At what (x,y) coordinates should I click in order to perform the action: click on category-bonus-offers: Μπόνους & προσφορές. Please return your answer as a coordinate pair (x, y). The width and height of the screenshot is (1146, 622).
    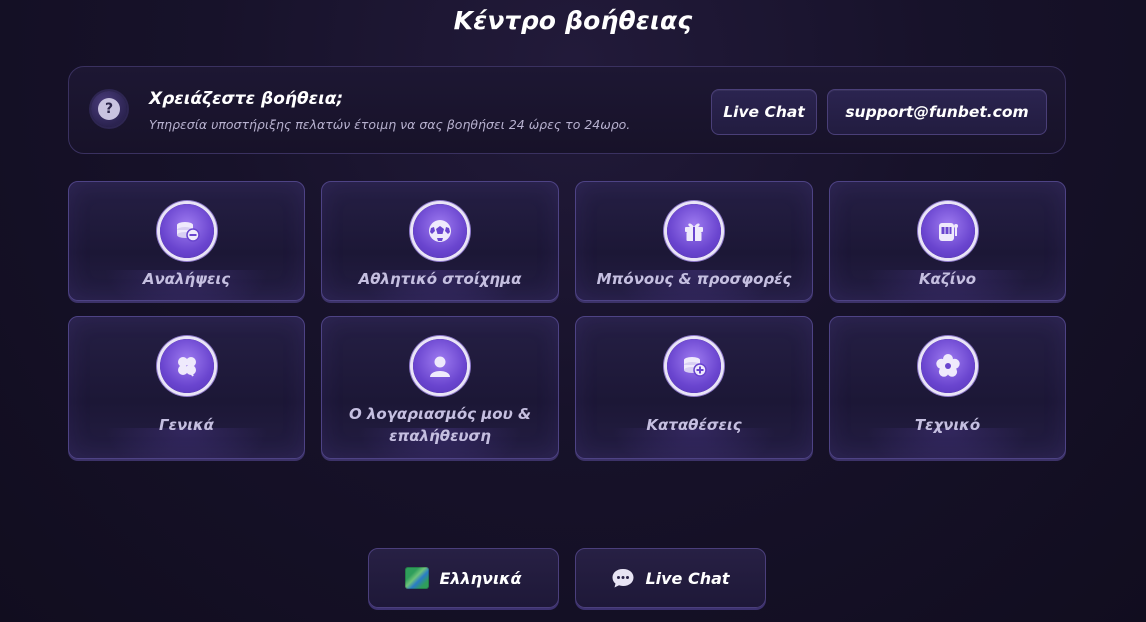
    Looking at the image, I should click on (694, 241).